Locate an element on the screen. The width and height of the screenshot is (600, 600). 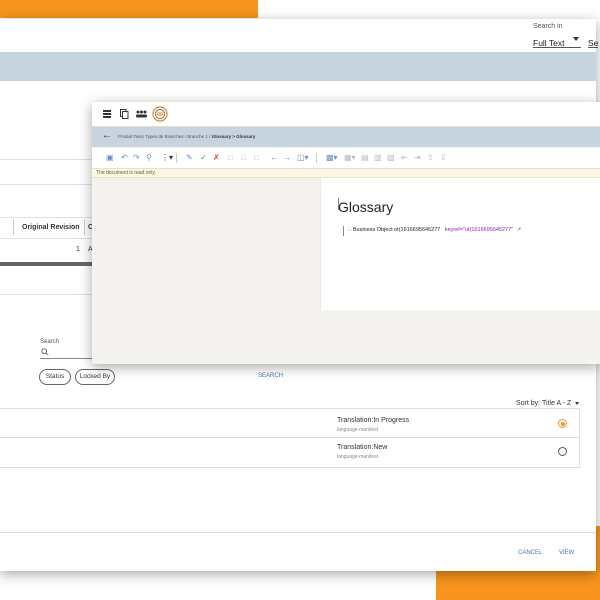
result-title: Translation:In Progress is located at coordinates (373, 420).